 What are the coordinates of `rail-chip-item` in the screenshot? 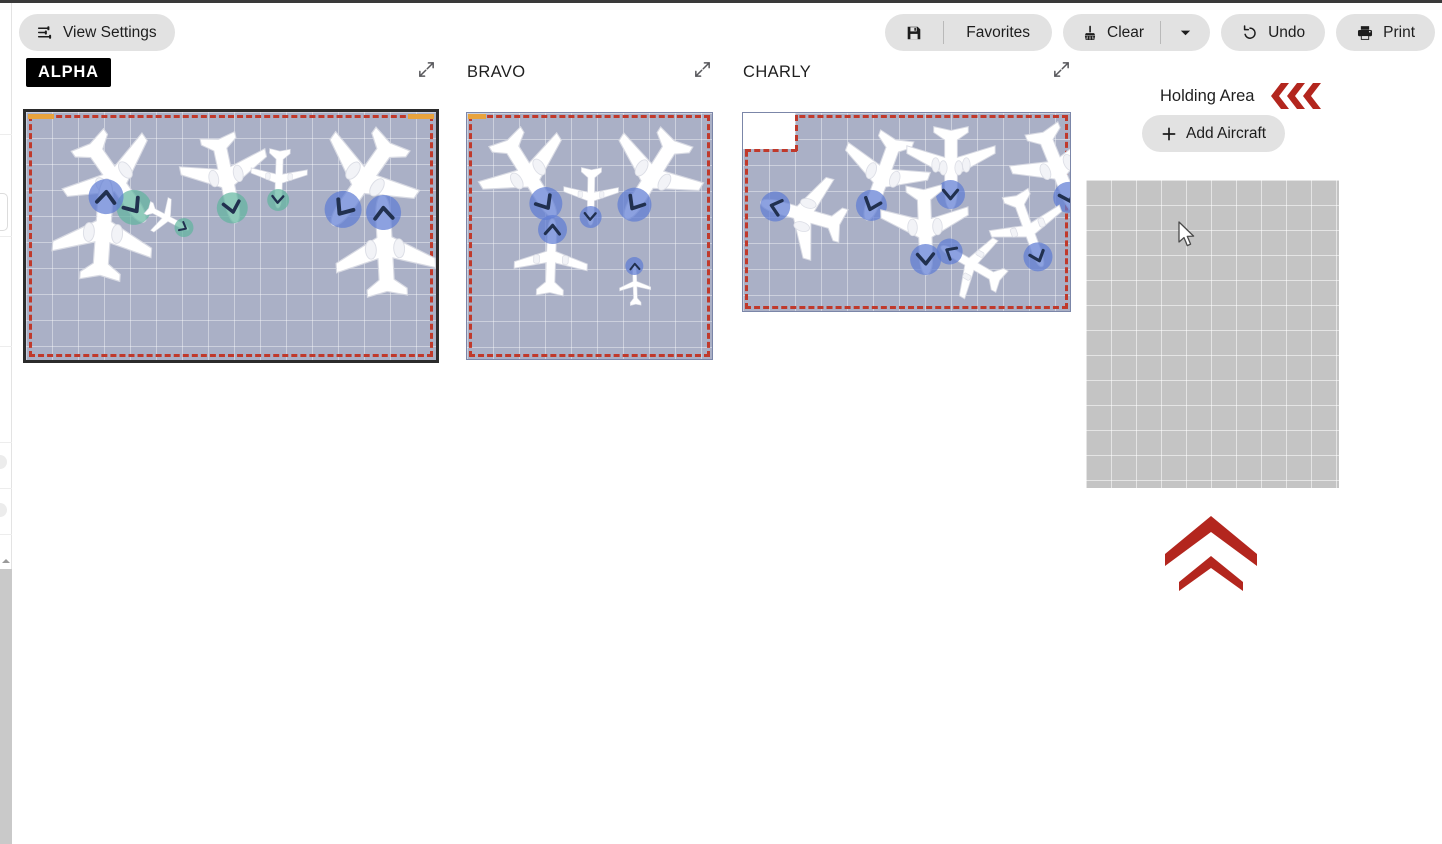 It's located at (4, 212).